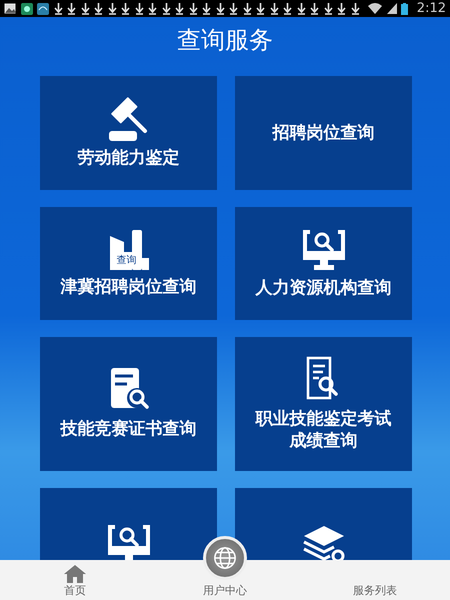 The width and height of the screenshot is (450, 600). I want to click on globe-icon, so click(225, 558).